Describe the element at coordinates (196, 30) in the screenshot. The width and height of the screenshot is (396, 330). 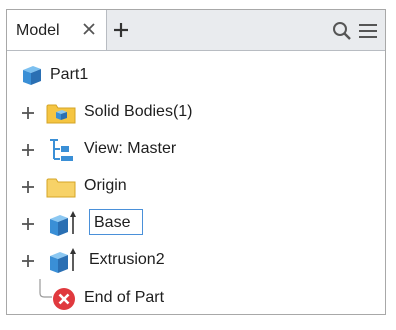
I see `browser-tab-bar: Model` at that location.